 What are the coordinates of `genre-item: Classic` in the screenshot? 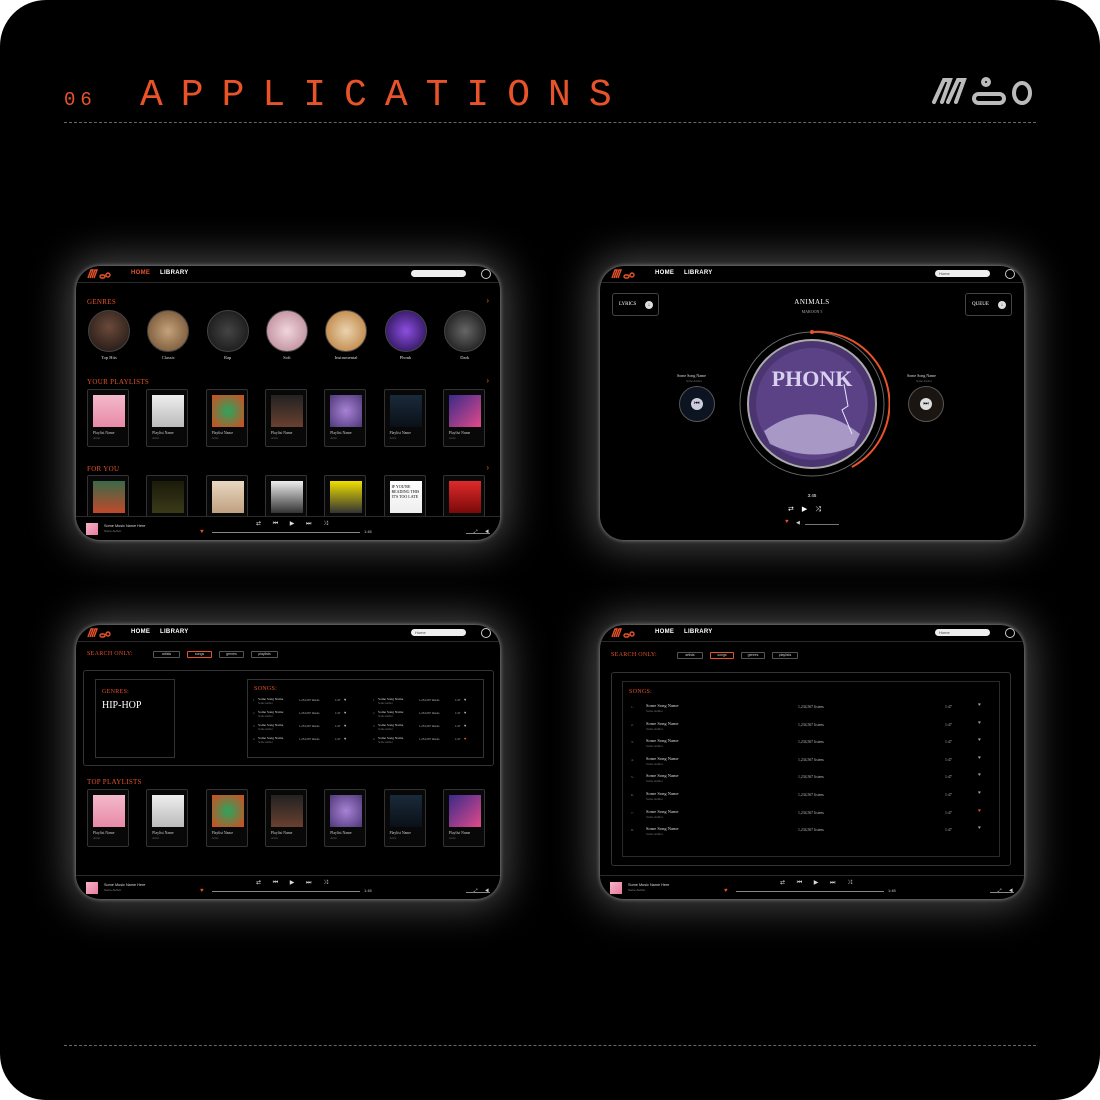 It's located at (168, 335).